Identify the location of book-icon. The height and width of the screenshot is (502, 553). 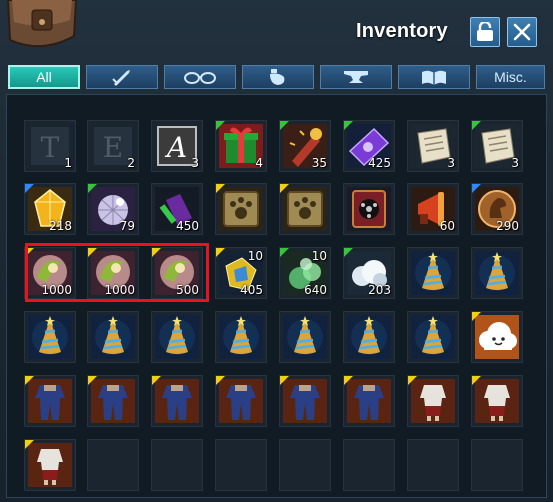
(434, 77).